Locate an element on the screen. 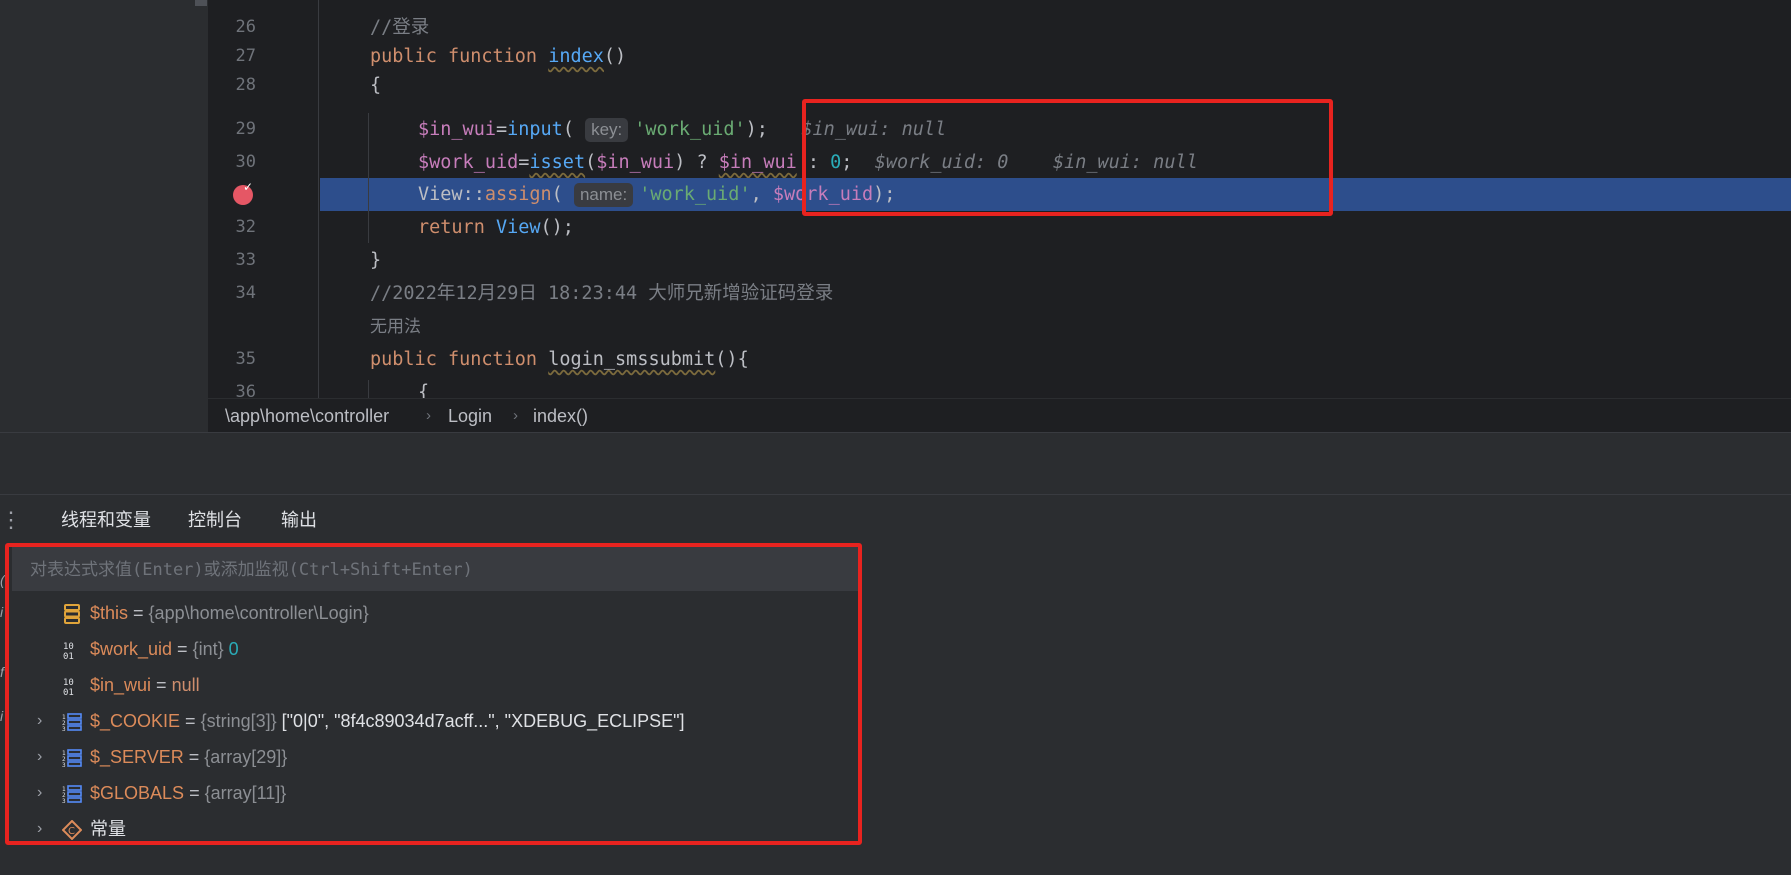  code-text: public function index() is located at coordinates (498, 56).